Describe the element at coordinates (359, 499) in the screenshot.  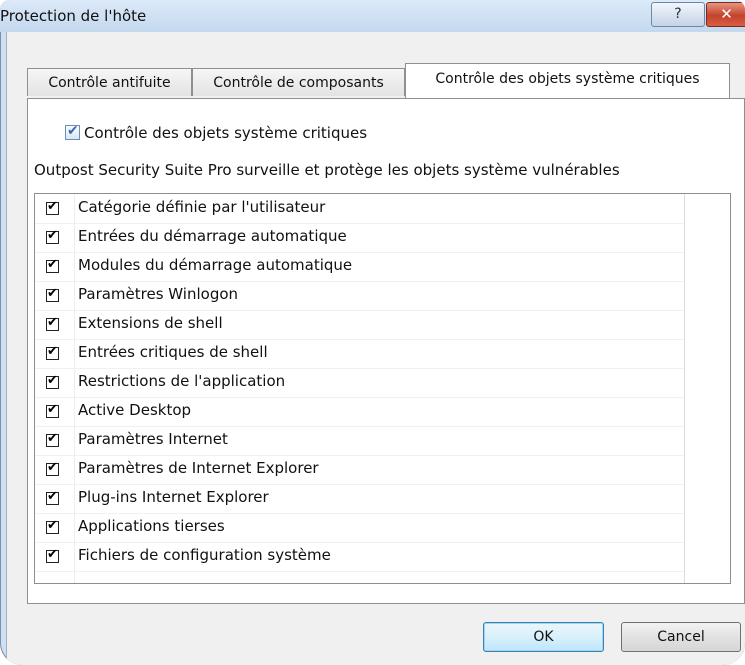
I see `list-item: ✔ Plug-ins Internet Explorer` at that location.